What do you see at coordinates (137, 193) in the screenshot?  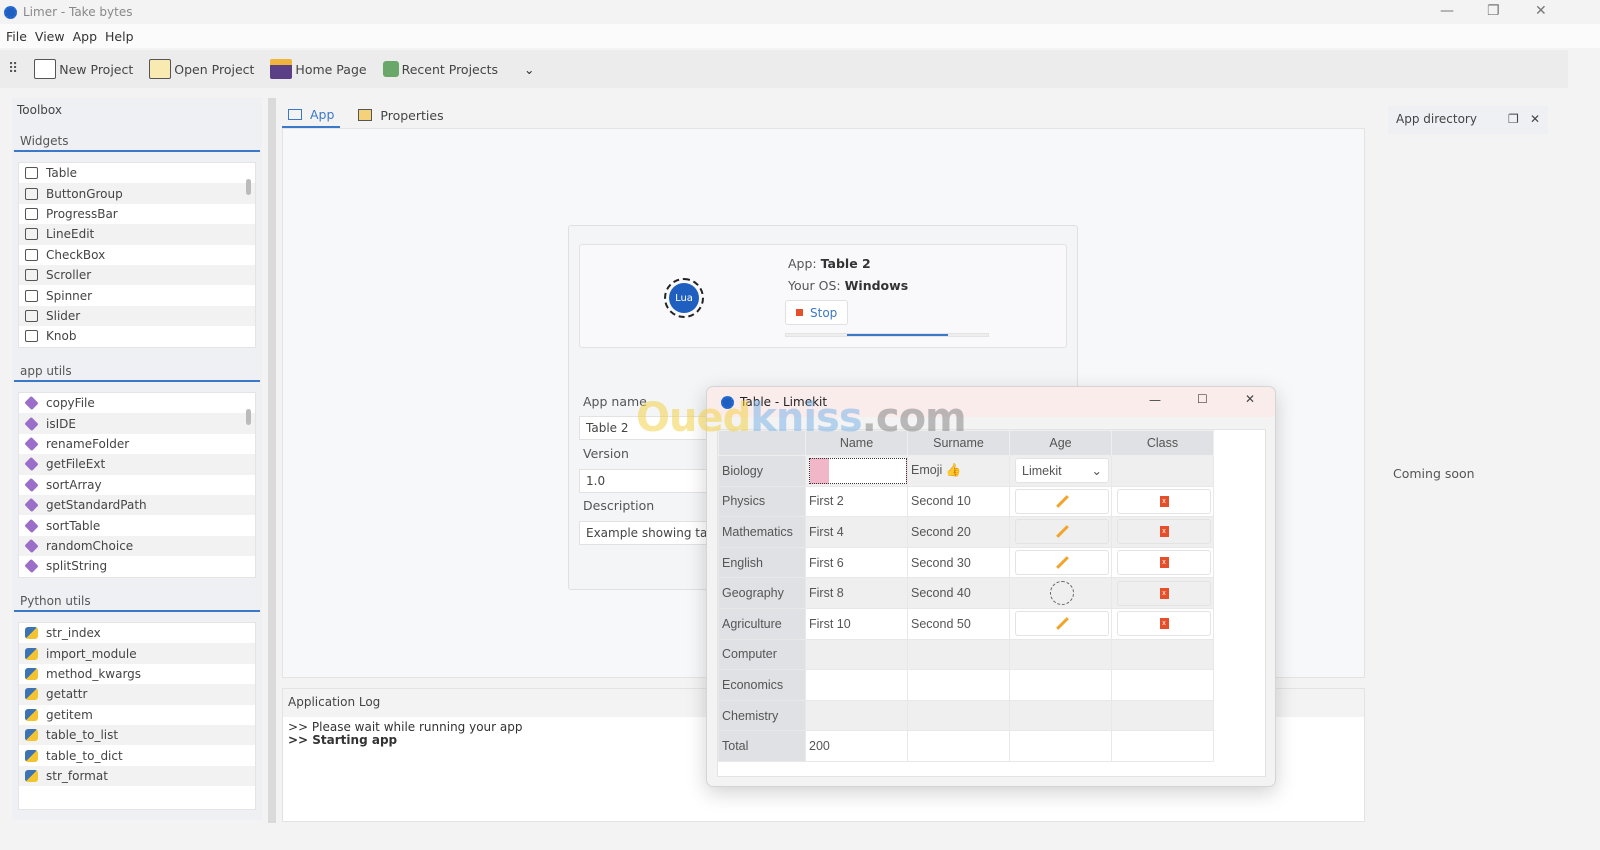 I see `toolbox-item: ButtonGroup` at bounding box center [137, 193].